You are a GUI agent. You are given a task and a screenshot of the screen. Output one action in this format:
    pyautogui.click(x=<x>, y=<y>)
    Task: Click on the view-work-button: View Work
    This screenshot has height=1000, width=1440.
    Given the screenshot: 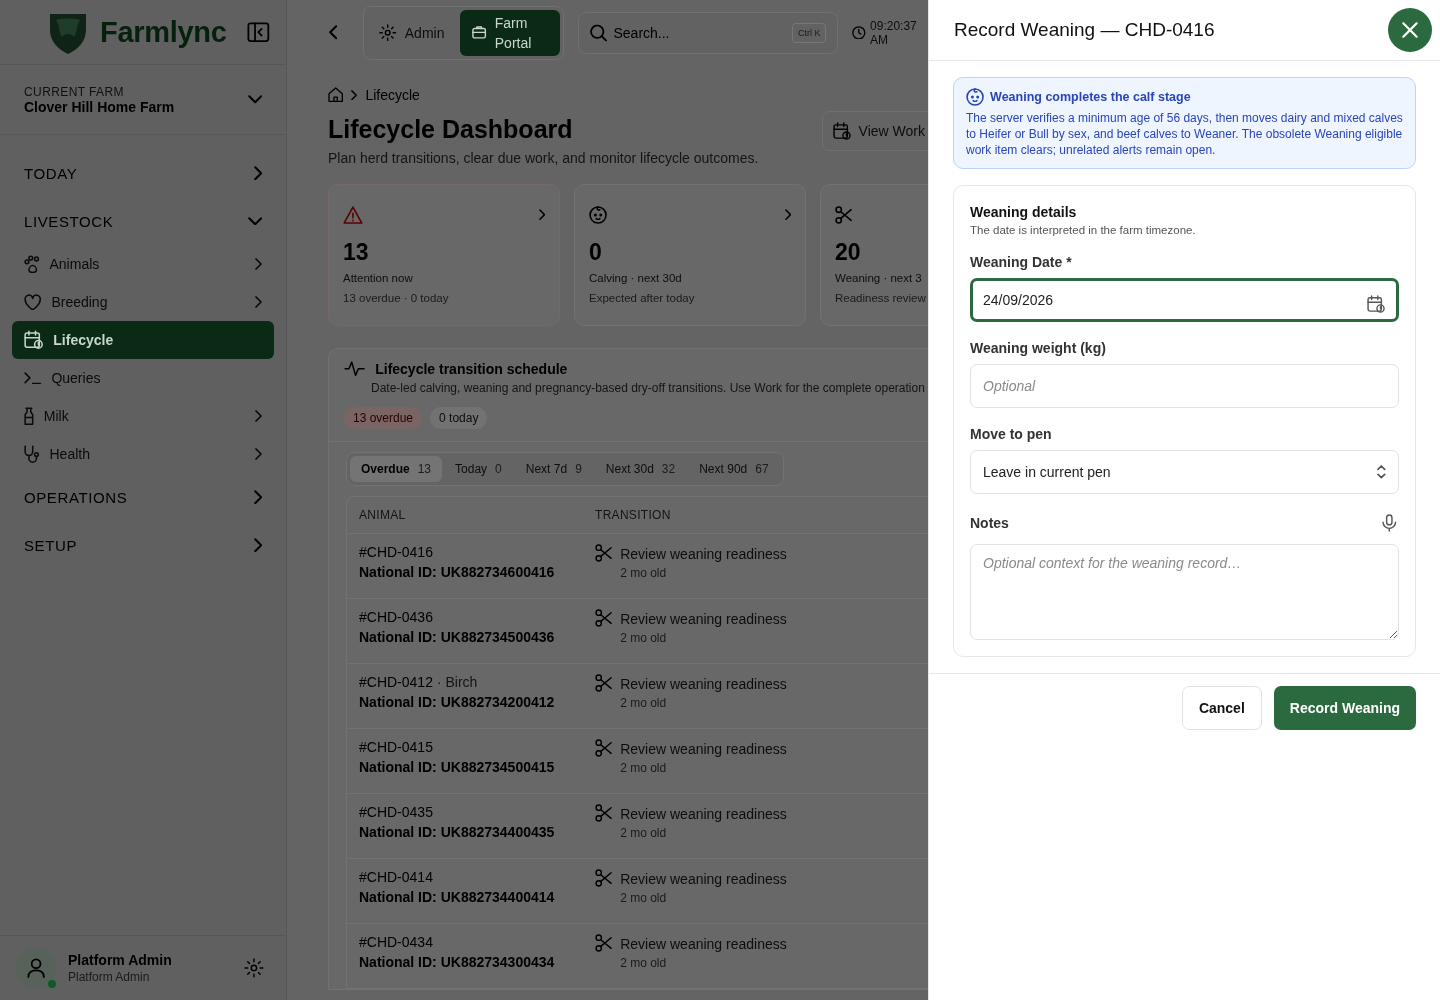 What is the action you would take?
    pyautogui.click(x=874, y=131)
    